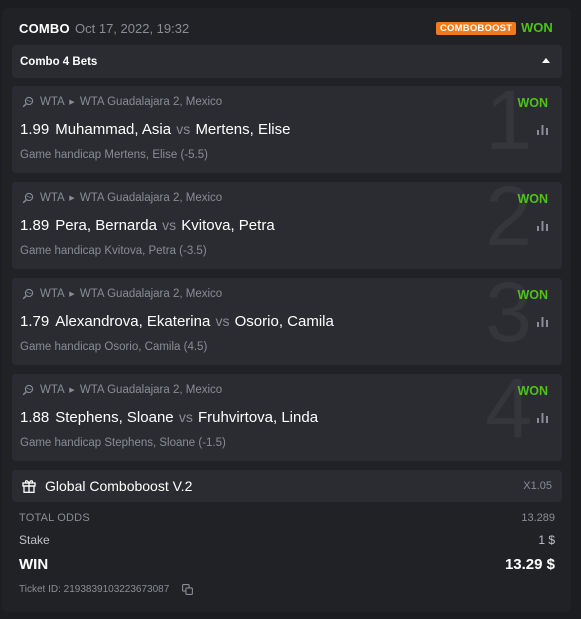  What do you see at coordinates (258, 417) in the screenshot?
I see `away-player: Fruhvirtova, Linda` at bounding box center [258, 417].